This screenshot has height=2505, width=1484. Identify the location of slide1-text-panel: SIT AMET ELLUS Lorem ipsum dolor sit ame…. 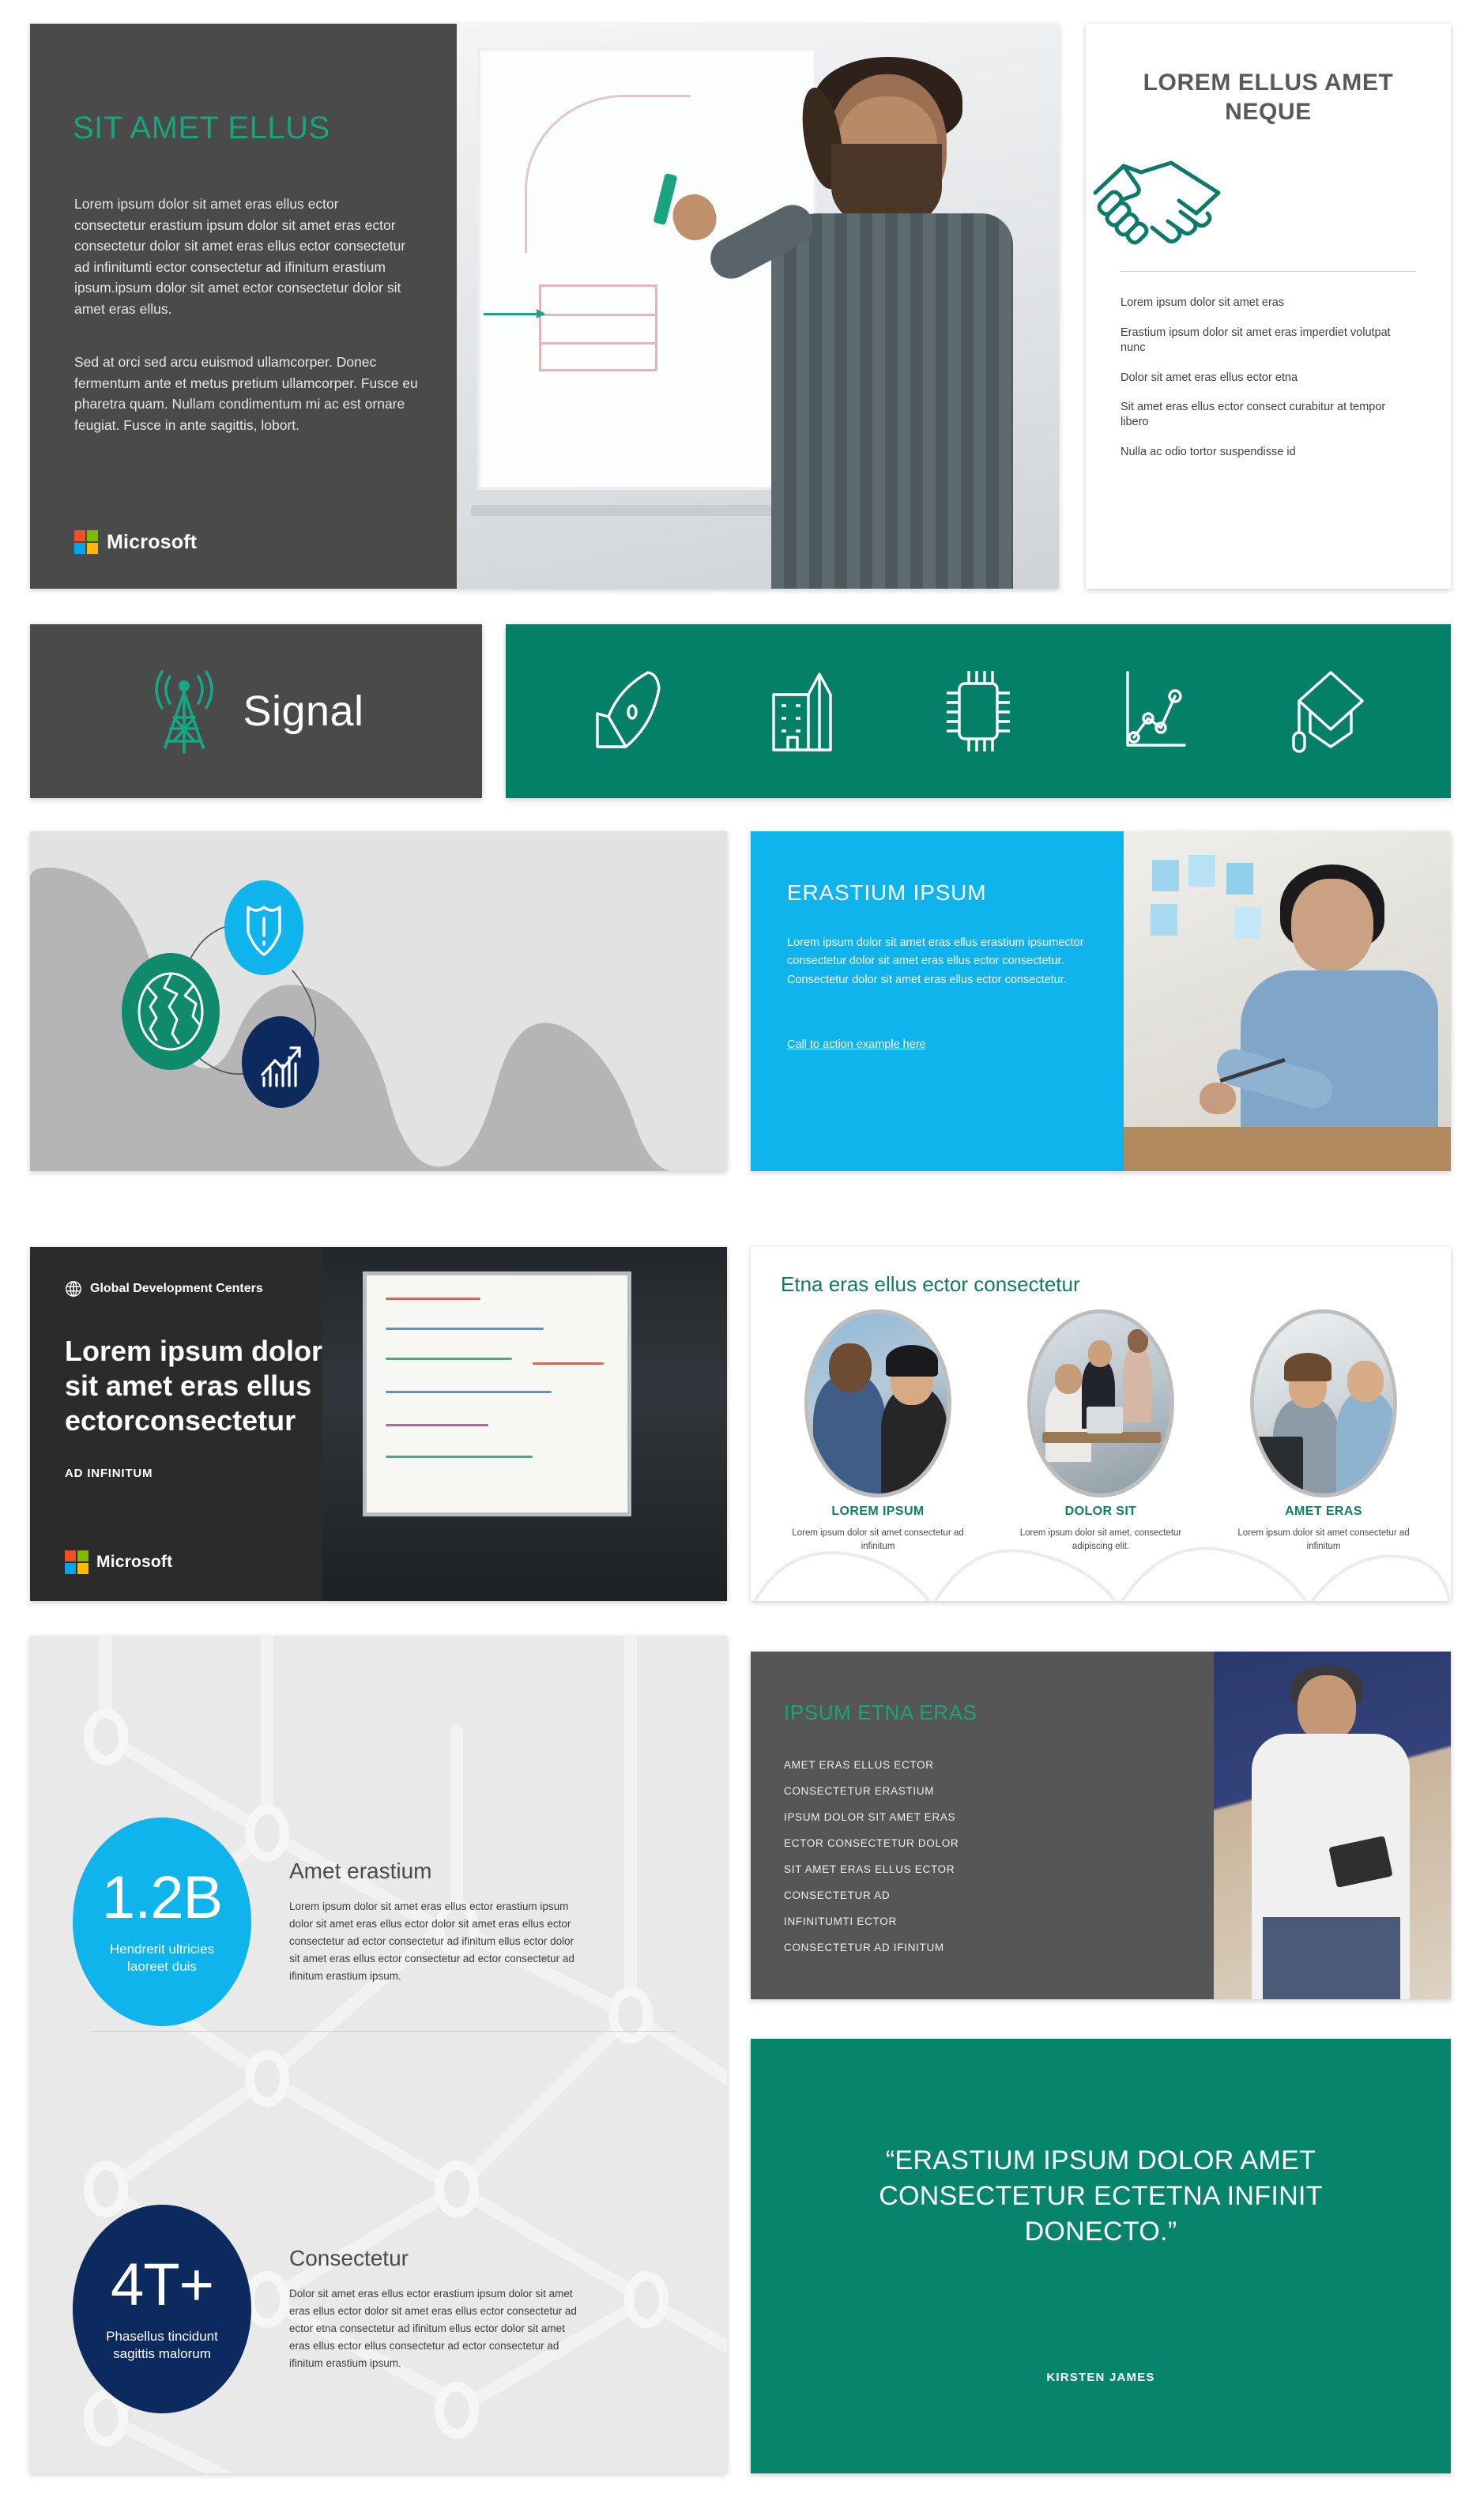
(244, 306).